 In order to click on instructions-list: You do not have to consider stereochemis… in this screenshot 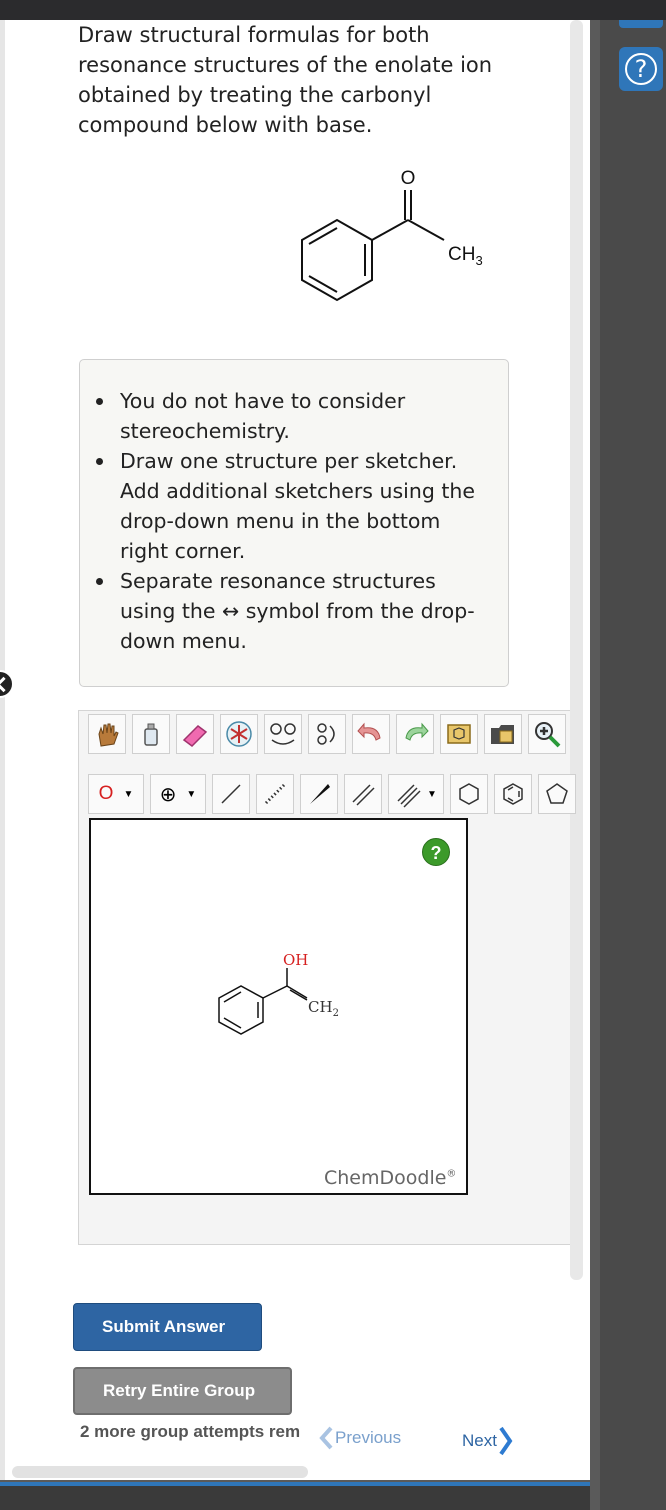, I will do `click(293, 521)`.